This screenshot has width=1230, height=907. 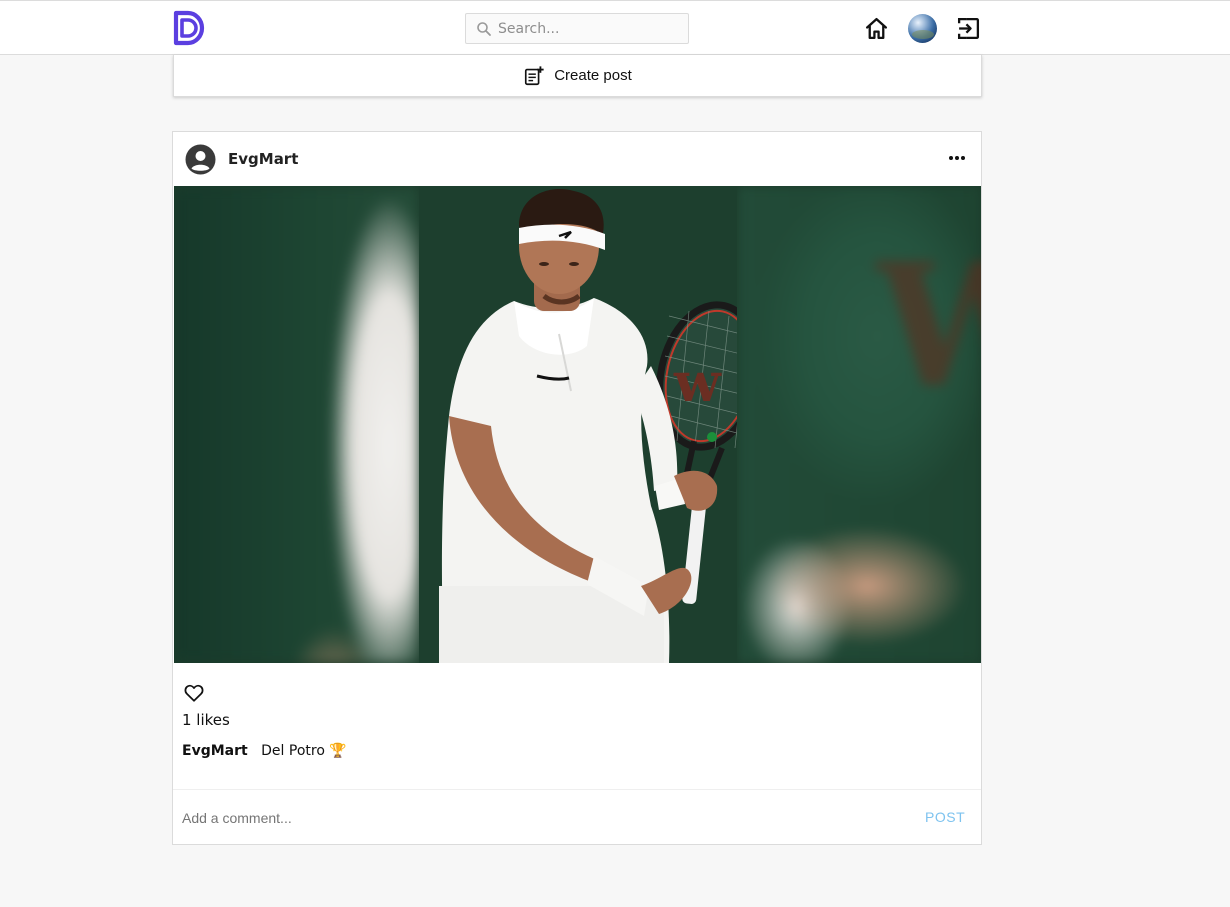 What do you see at coordinates (194, 693) in the screenshot?
I see `heart-icon` at bounding box center [194, 693].